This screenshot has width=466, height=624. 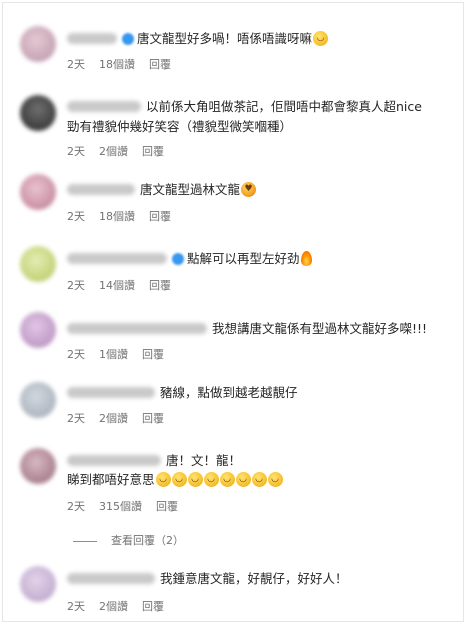 What do you see at coordinates (306, 258) in the screenshot?
I see `fire-emoji-icon` at bounding box center [306, 258].